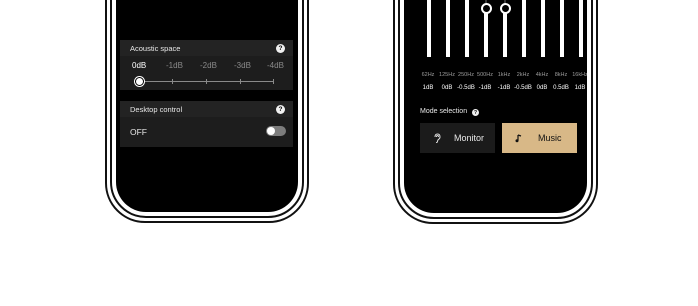  Describe the element at coordinates (444, 111) in the screenshot. I see `mode-selection-label: Mode selection` at that location.